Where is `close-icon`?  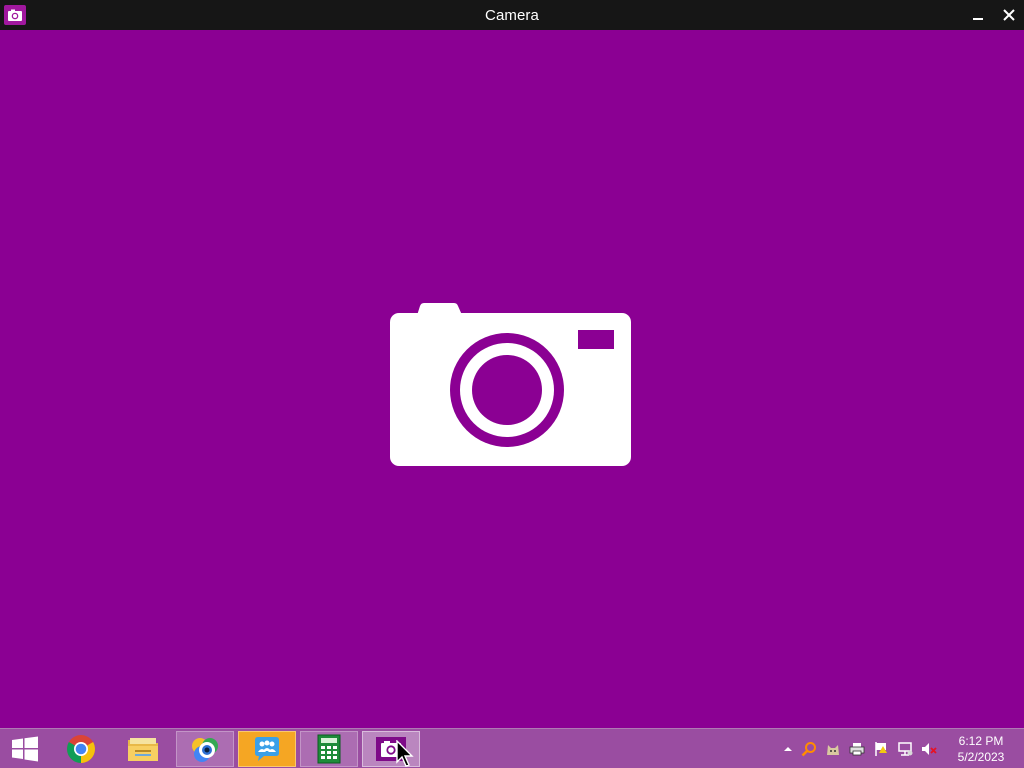
close-icon is located at coordinates (1009, 15).